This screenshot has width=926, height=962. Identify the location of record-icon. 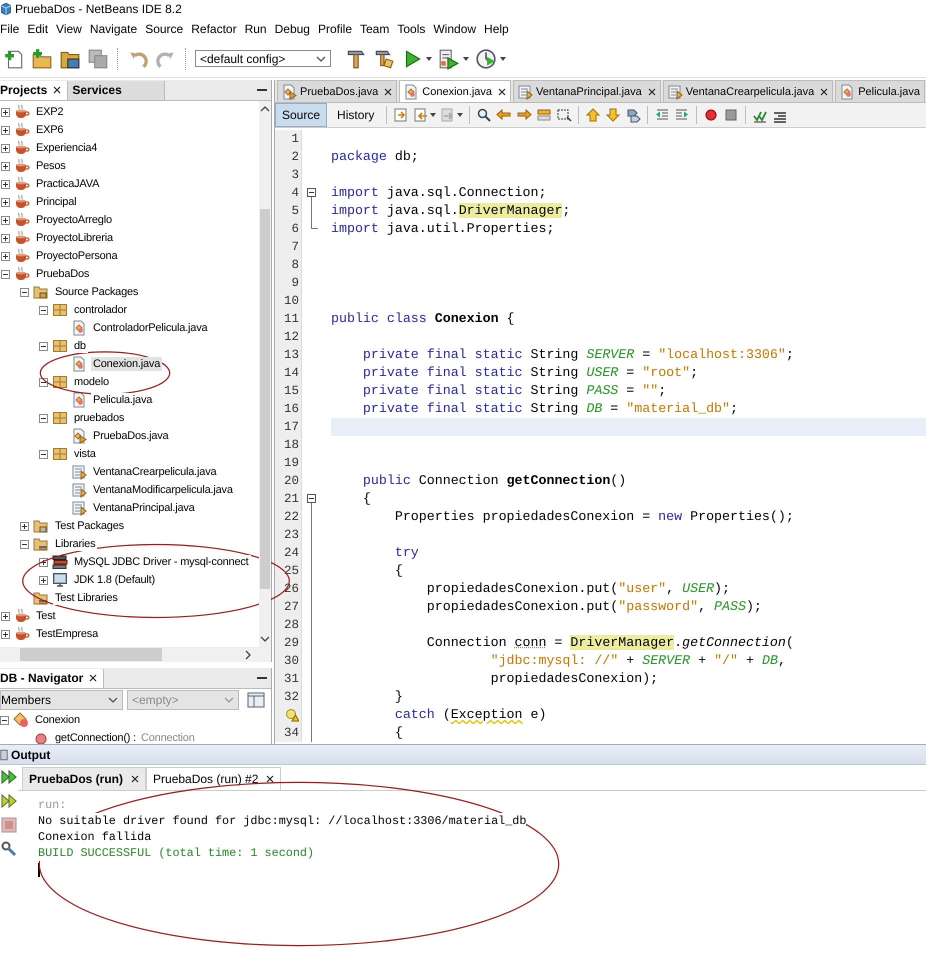
(711, 115).